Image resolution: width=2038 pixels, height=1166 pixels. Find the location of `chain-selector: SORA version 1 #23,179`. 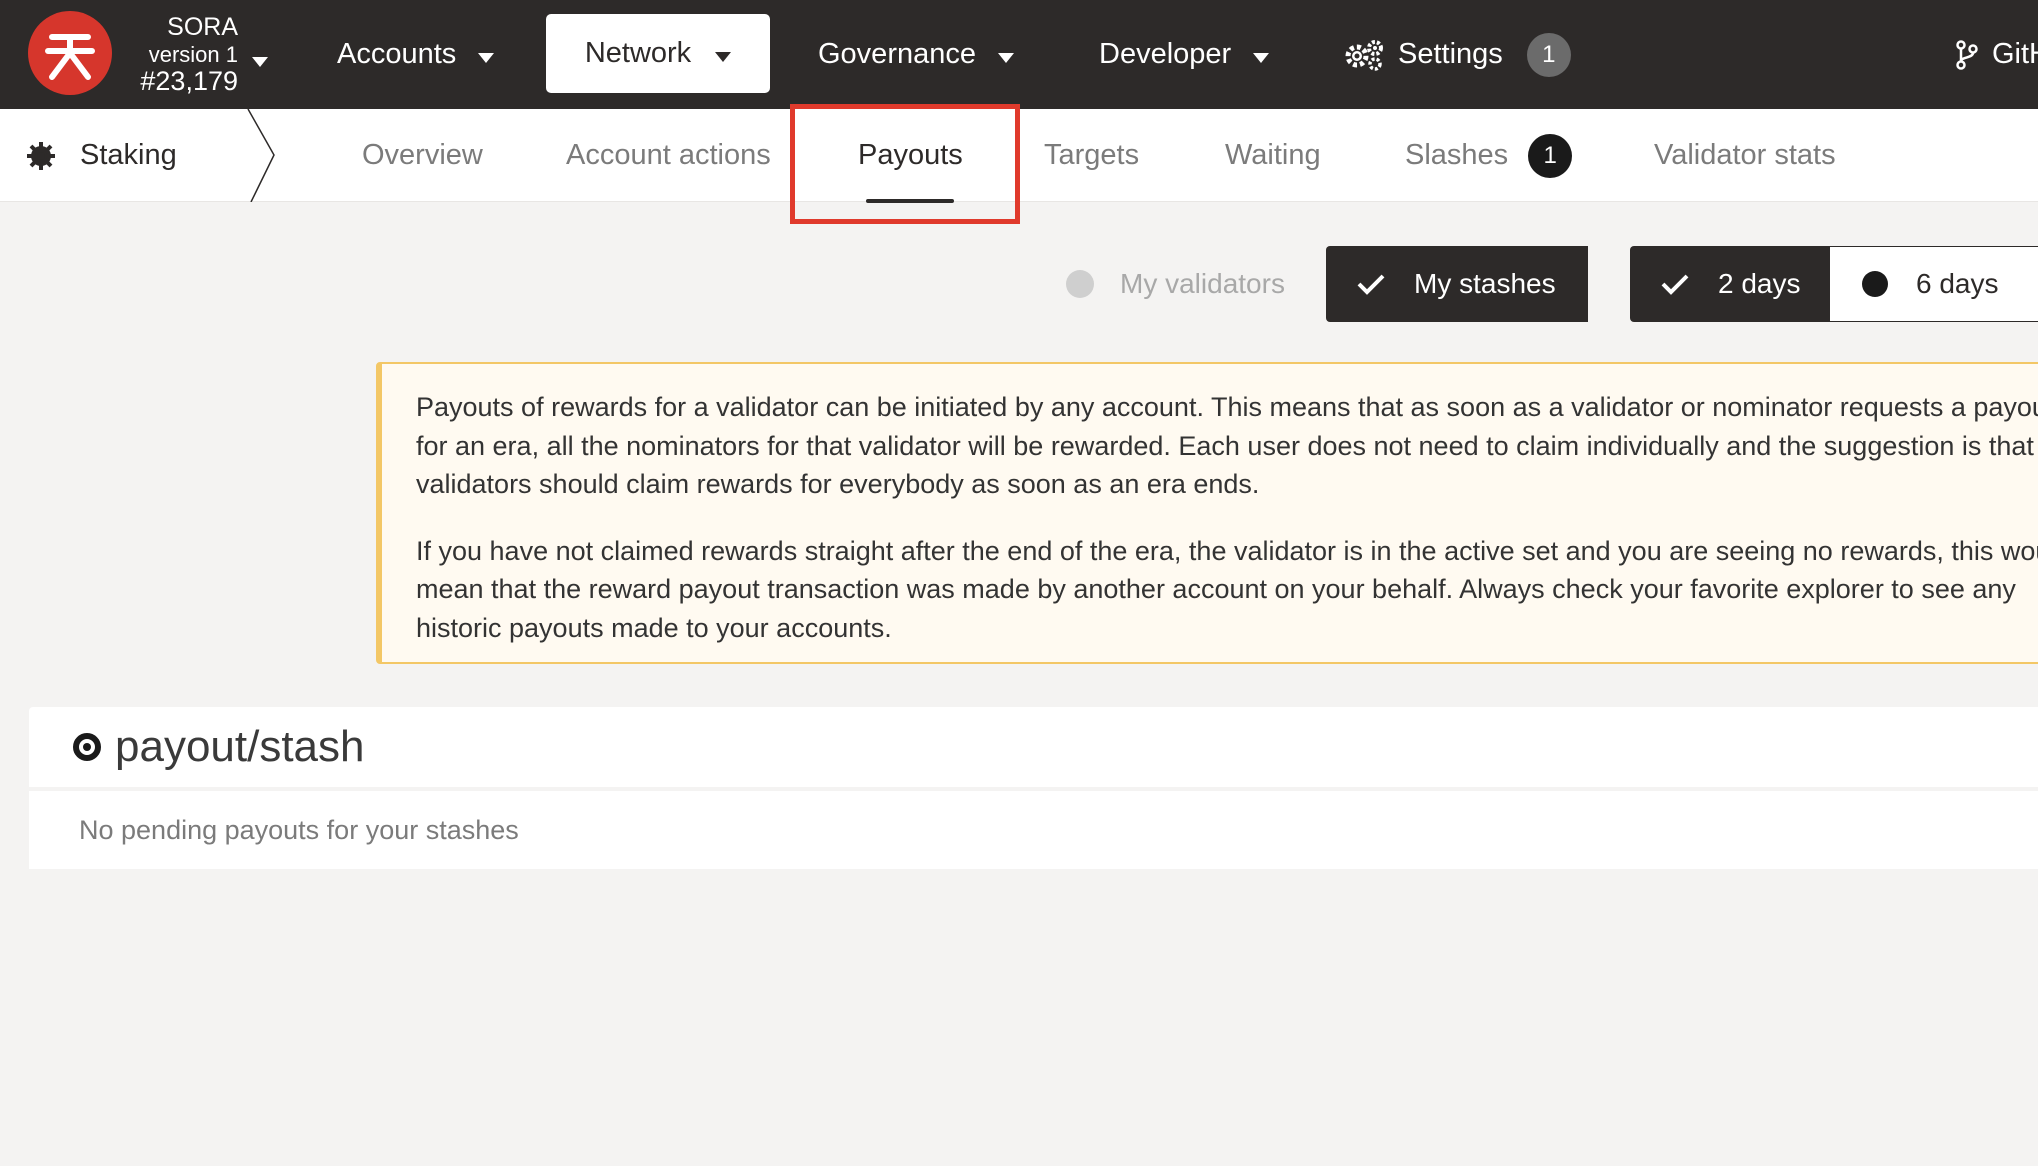

chain-selector: SORA version 1 #23,179 is located at coordinates (206, 54).